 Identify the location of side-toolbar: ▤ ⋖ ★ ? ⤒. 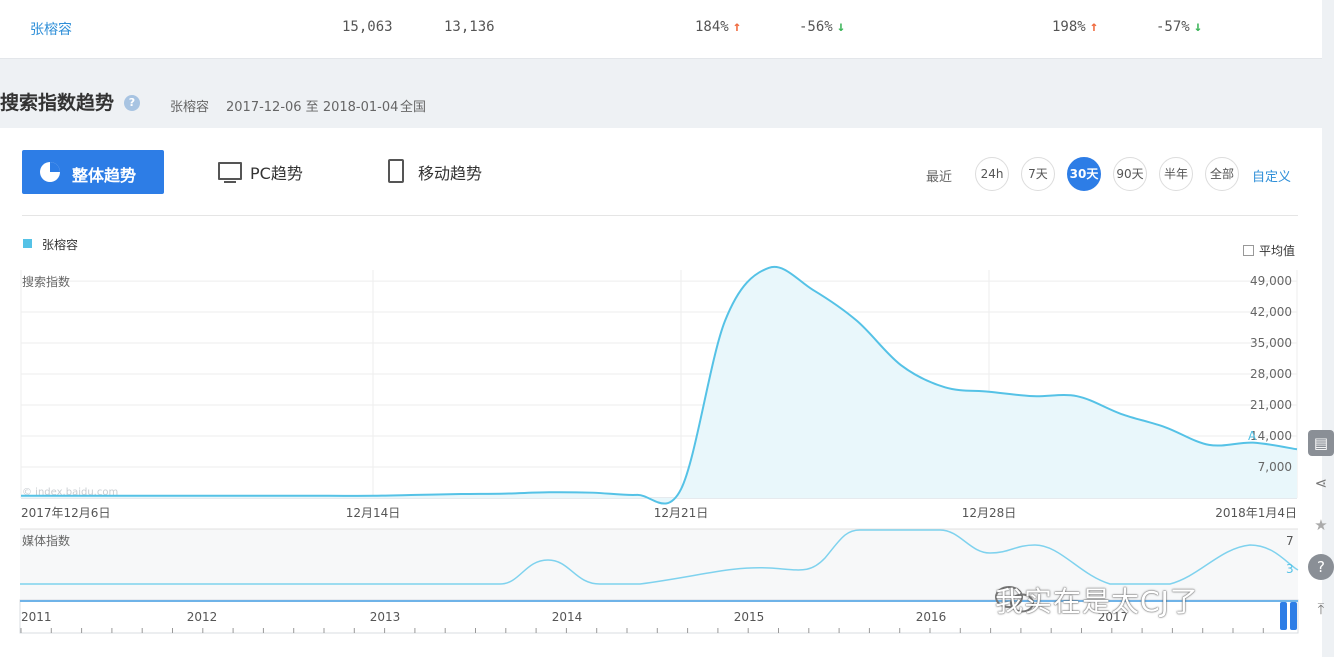
(1318, 520).